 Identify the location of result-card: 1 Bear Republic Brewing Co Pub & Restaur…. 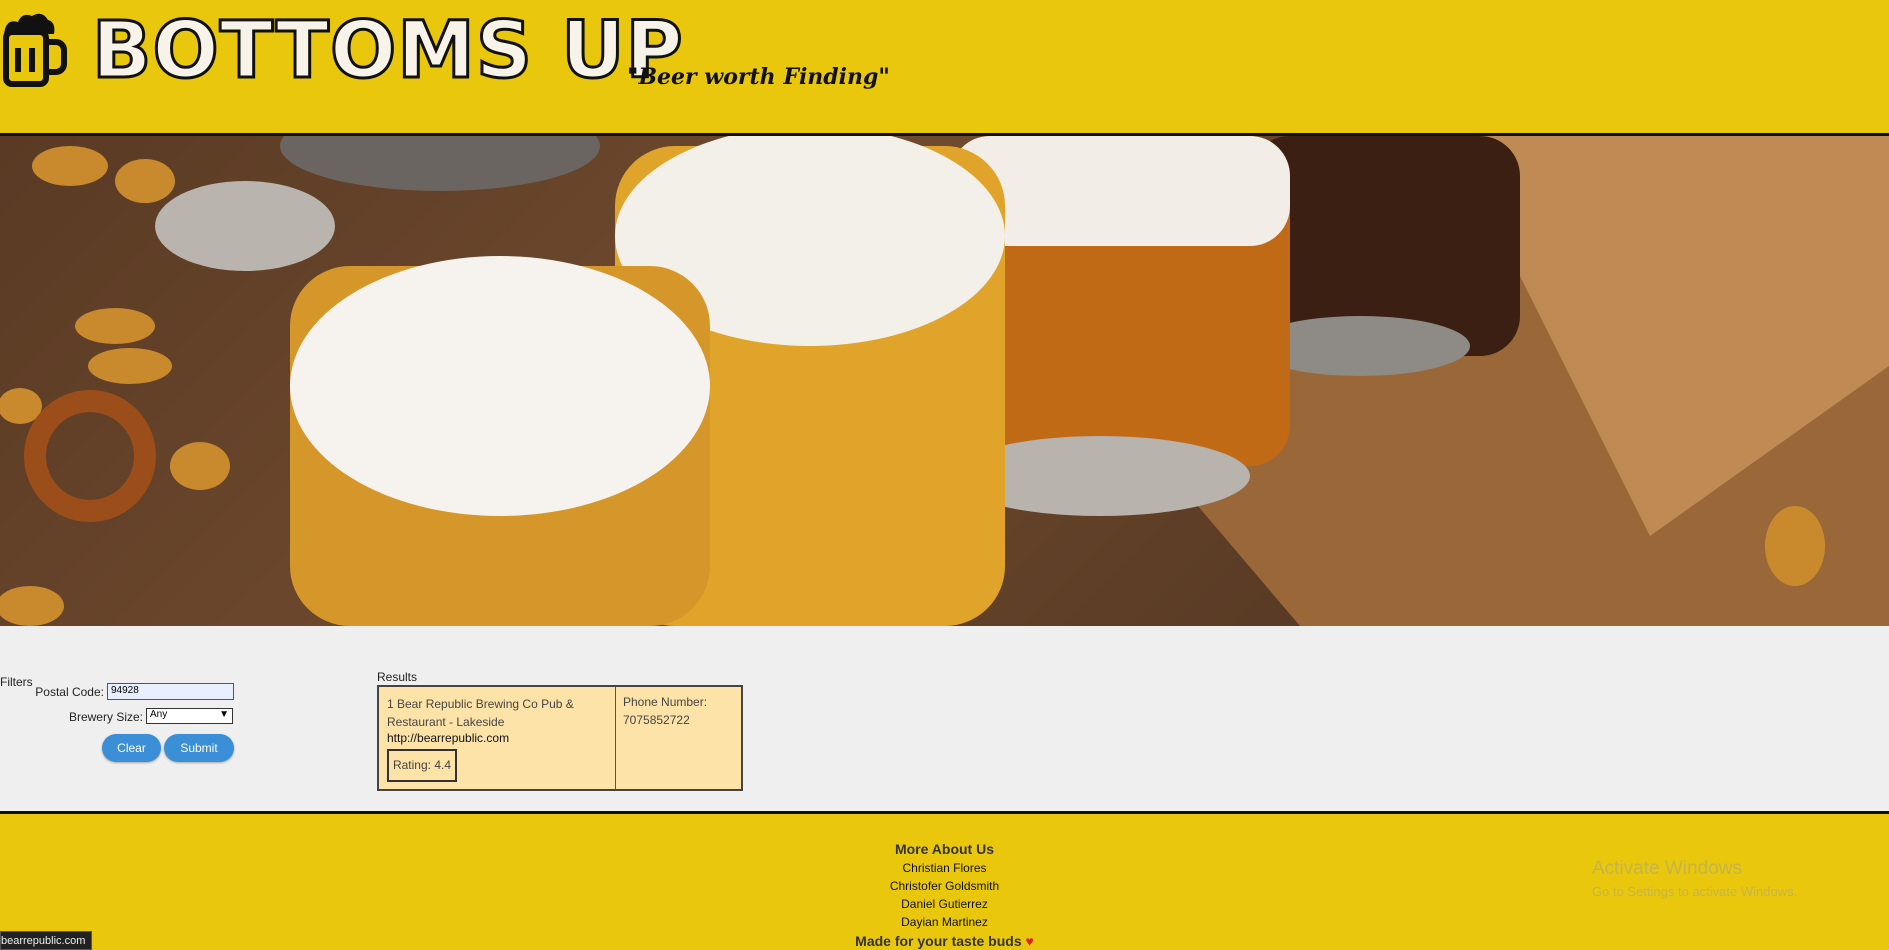
(560, 738).